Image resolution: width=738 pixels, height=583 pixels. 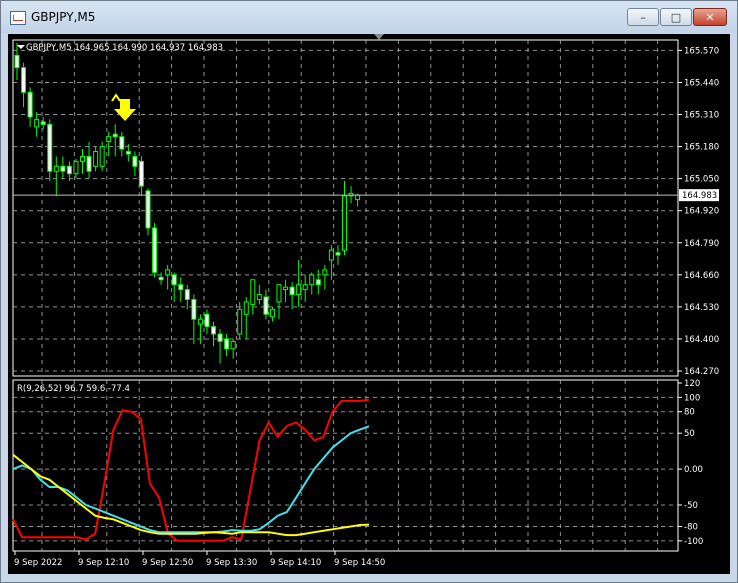 I want to click on shift-marker-icon, so click(x=379, y=37).